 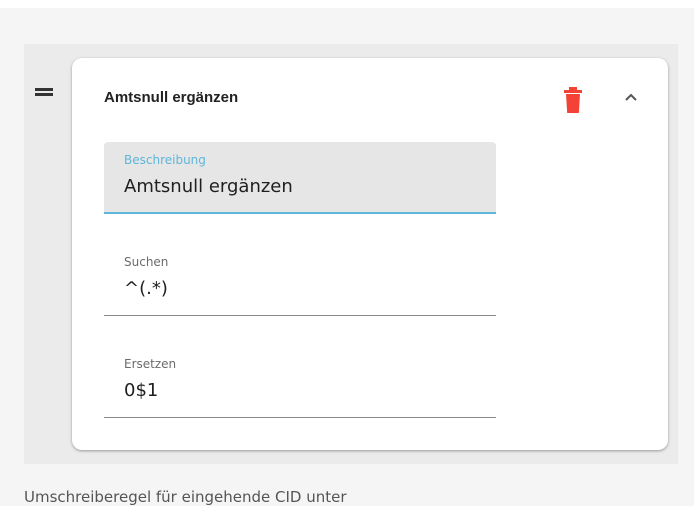 I want to click on replace-label: Ersetzen, so click(x=150, y=364).